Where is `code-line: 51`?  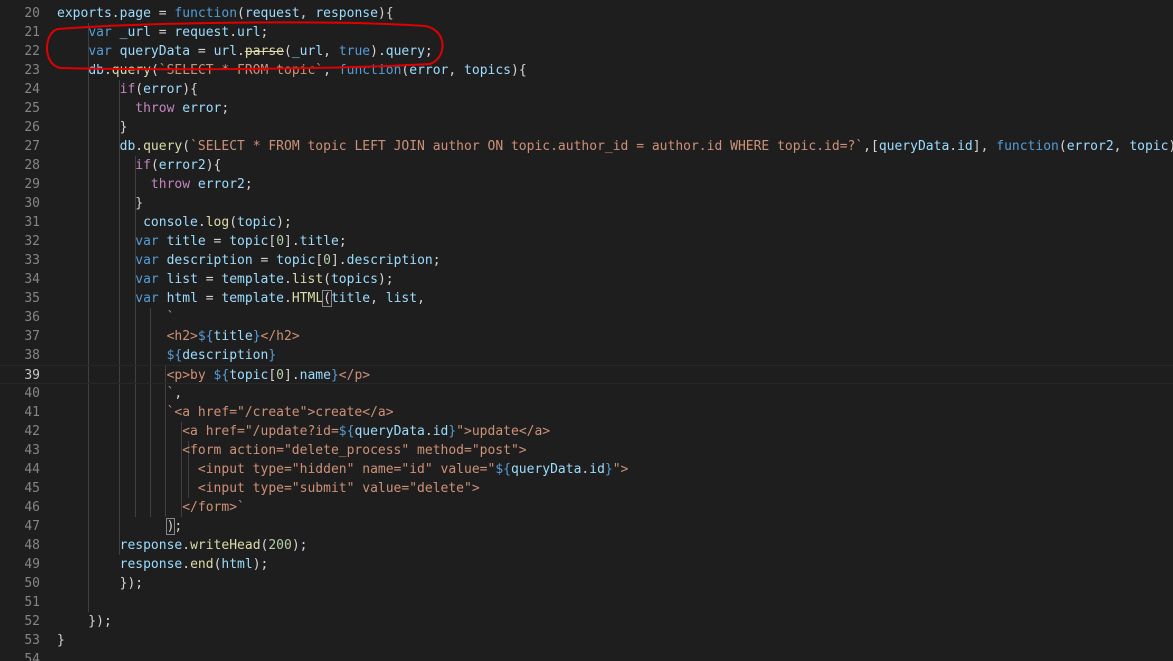 code-line: 51 is located at coordinates (586, 602).